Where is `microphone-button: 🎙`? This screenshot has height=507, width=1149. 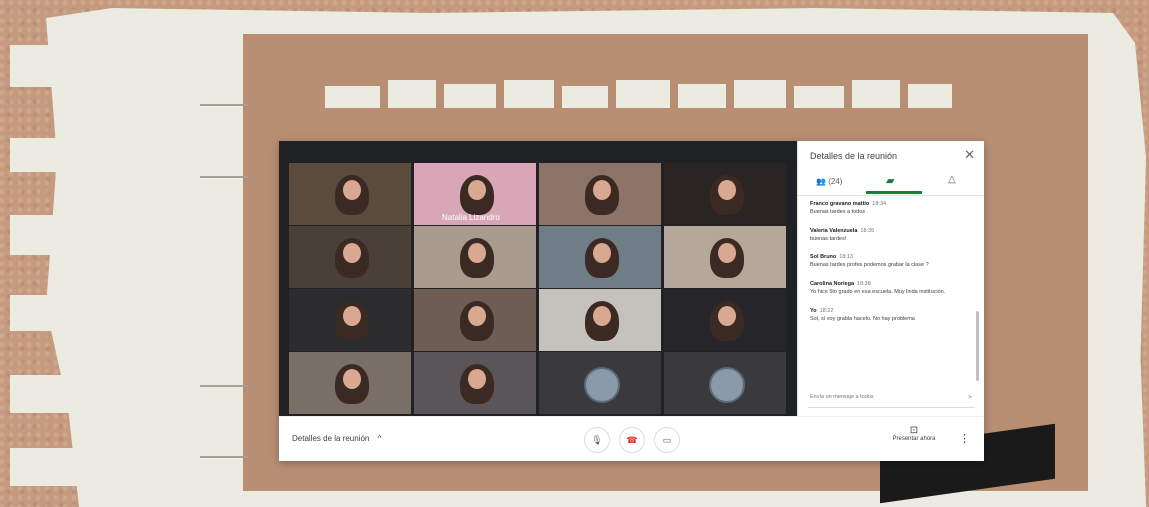 microphone-button: 🎙 is located at coordinates (597, 440).